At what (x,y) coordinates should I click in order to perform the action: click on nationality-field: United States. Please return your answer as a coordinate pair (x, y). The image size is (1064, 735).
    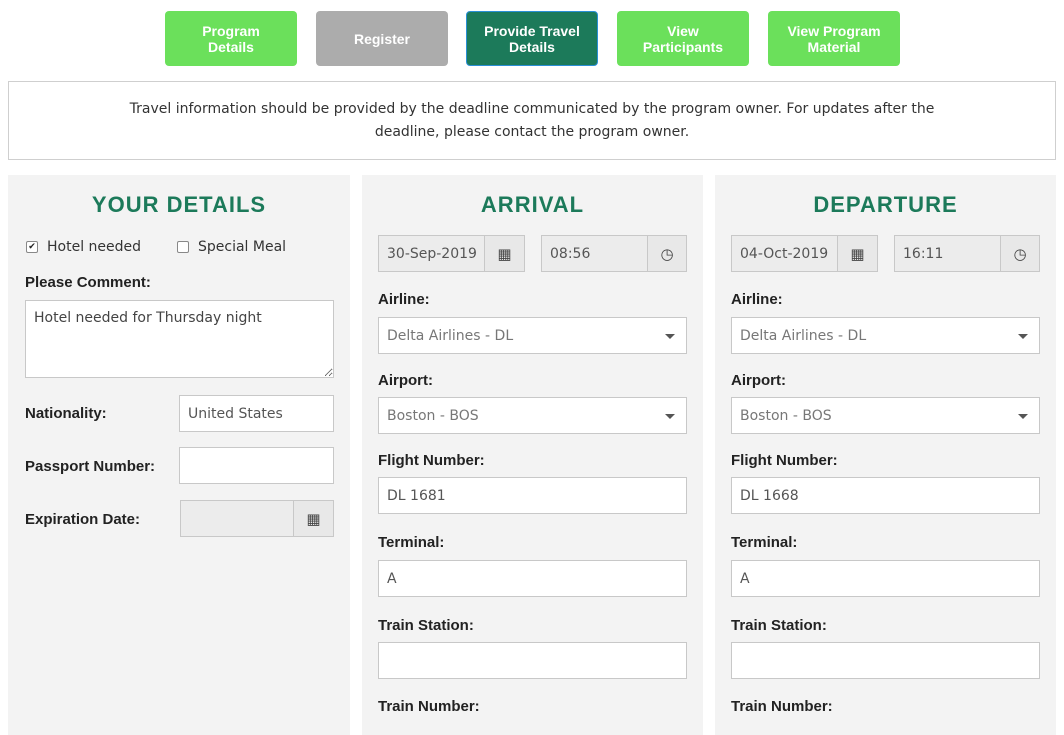
    Looking at the image, I should click on (256, 413).